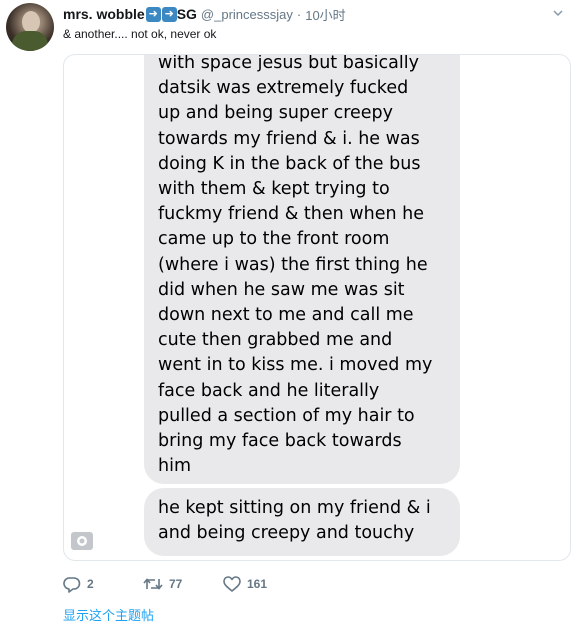  Describe the element at coordinates (325, 14) in the screenshot. I see `timestamp: 10小时` at that location.